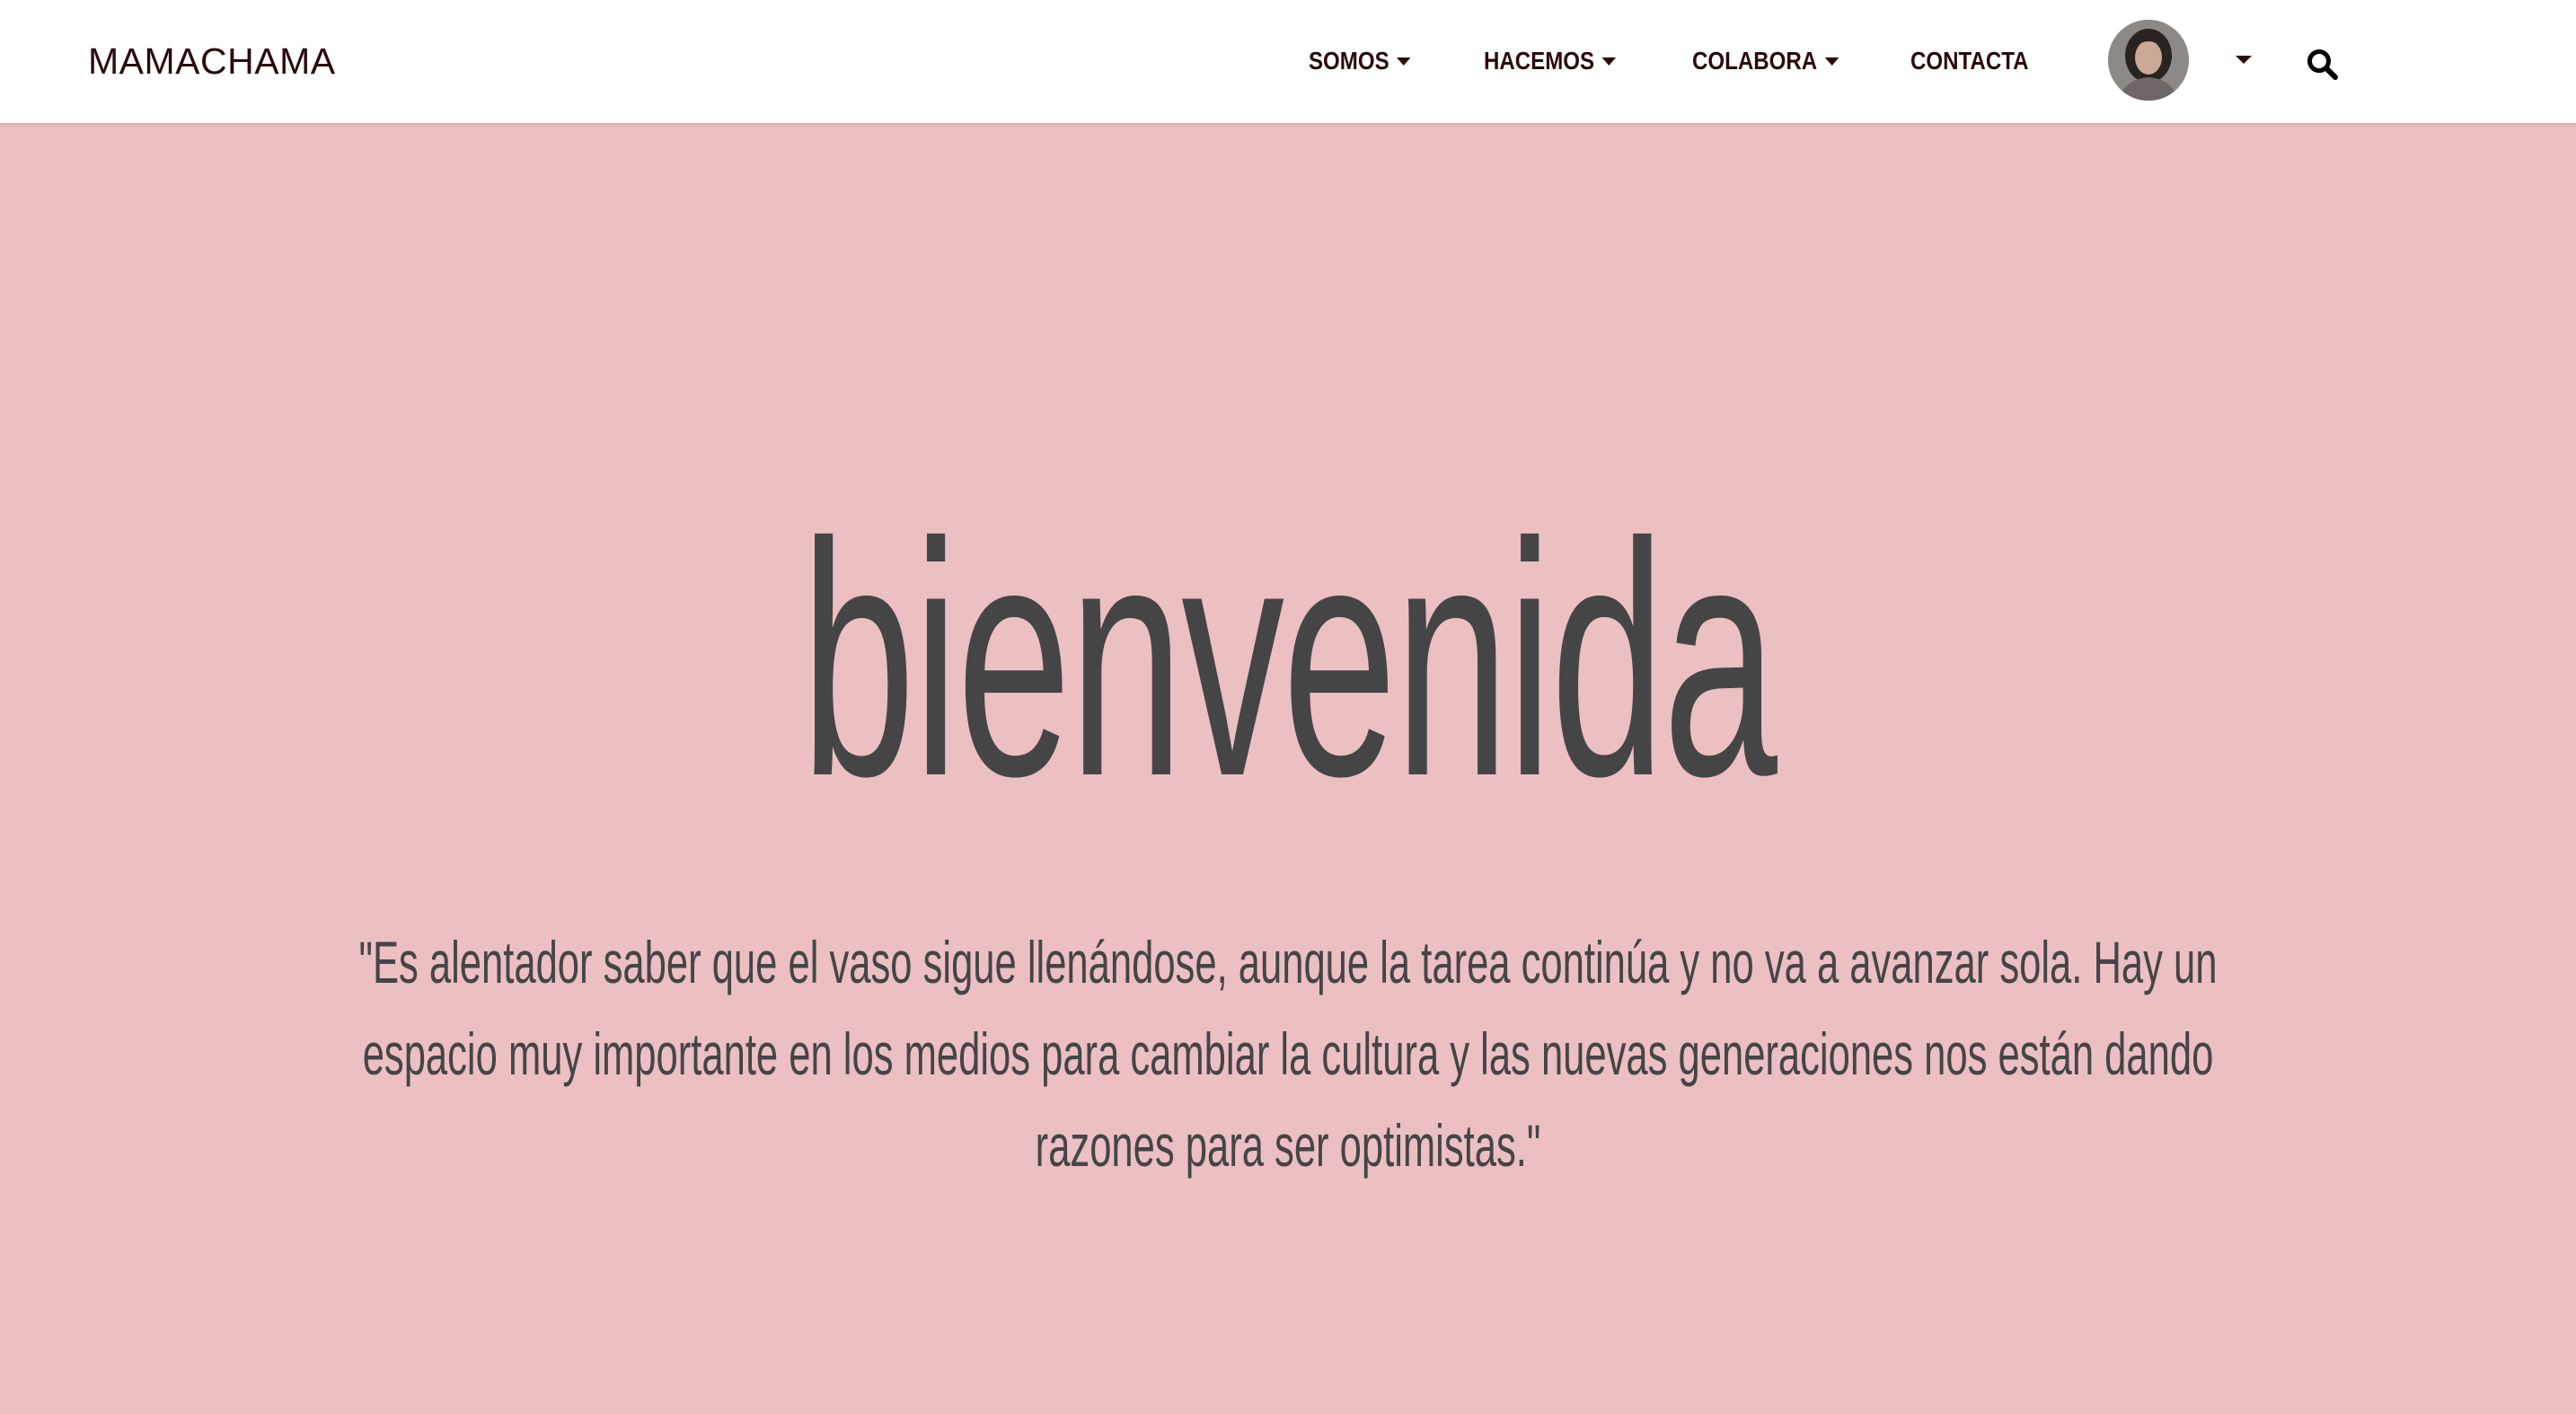 The width and height of the screenshot is (2576, 1414). I want to click on search-button, so click(2323, 65).